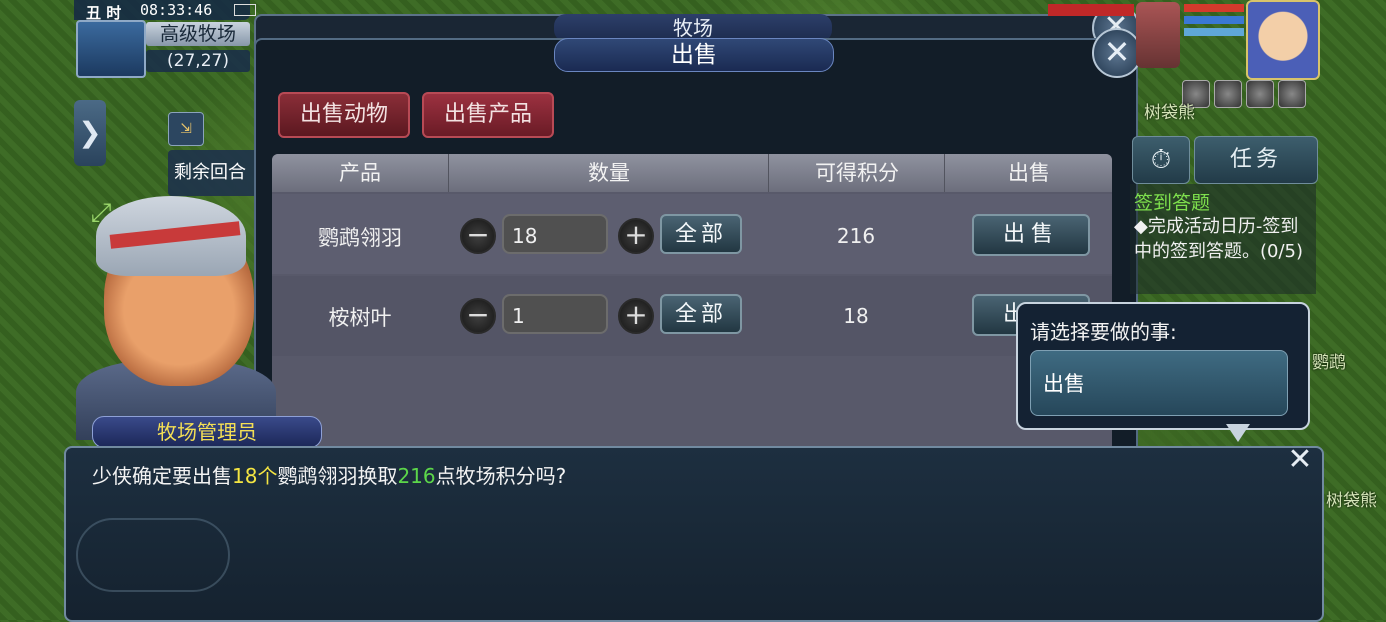  Describe the element at coordinates (416, 476) in the screenshot. I see `dialog-points: 216` at that location.